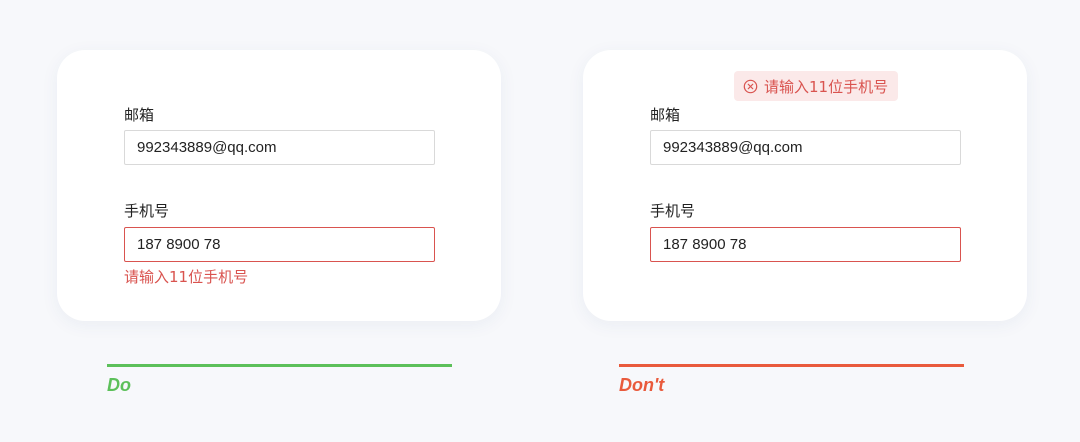 The height and width of the screenshot is (442, 1080). What do you see at coordinates (826, 86) in the screenshot?
I see `toast-message: 请输入11位手机号` at bounding box center [826, 86].